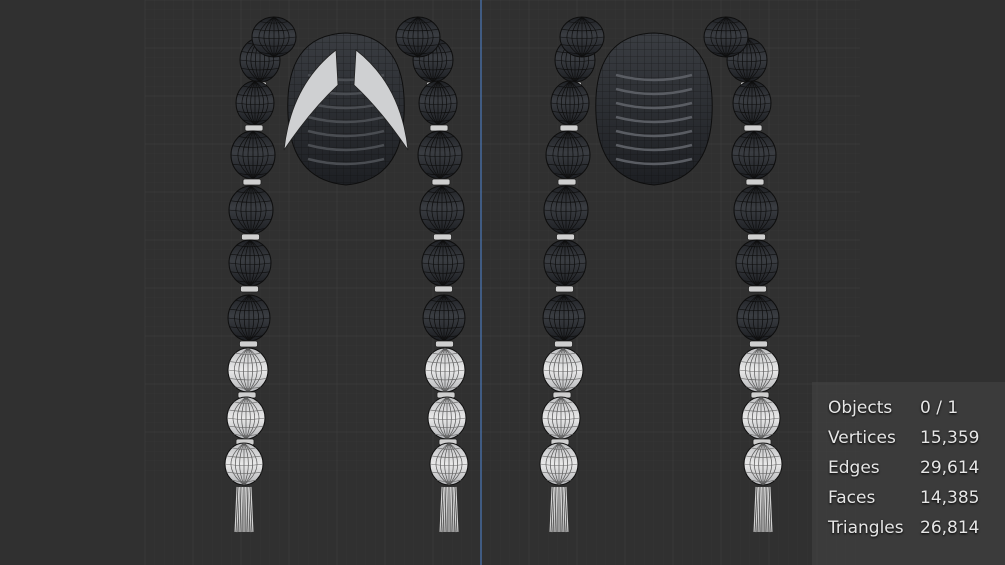  I want to click on hair-back-view, so click(654, 109).